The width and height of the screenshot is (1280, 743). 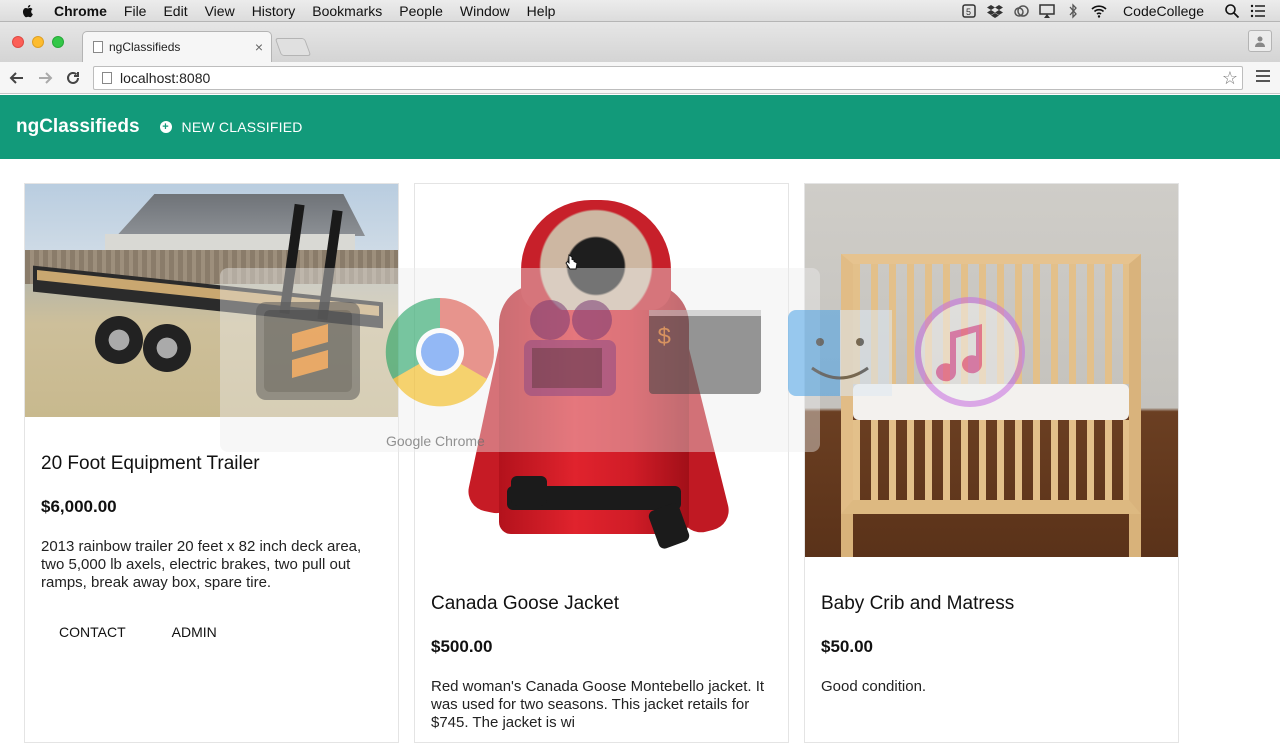 What do you see at coordinates (840, 352) in the screenshot?
I see `finder-icon` at bounding box center [840, 352].